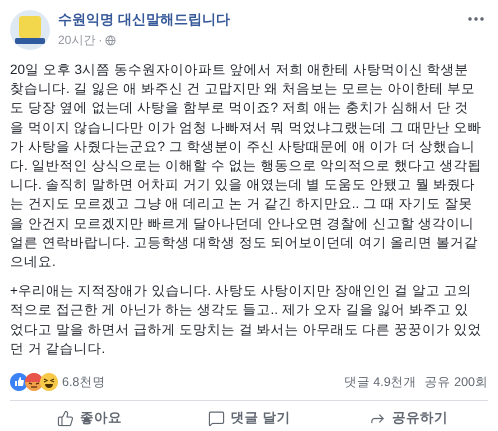 Image resolution: width=498 pixels, height=431 pixels. Describe the element at coordinates (65, 418) in the screenshot. I see `thumbs-up-icon` at that location.